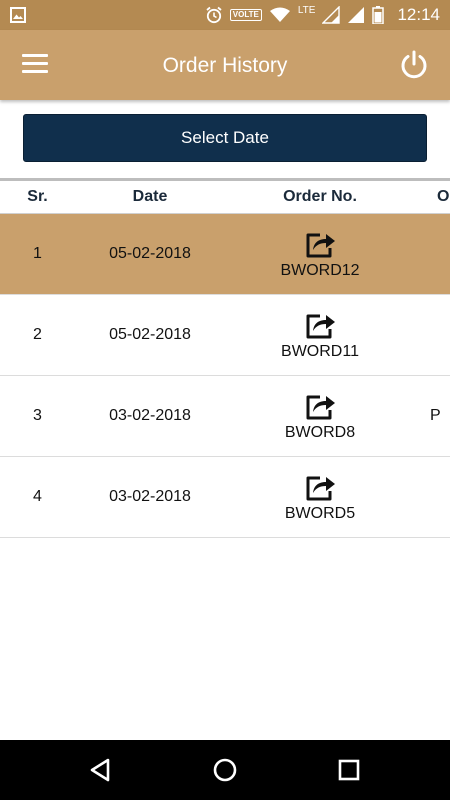 This screenshot has height=800, width=450. What do you see at coordinates (37, 334) in the screenshot?
I see `sr-cell: 2` at bounding box center [37, 334].